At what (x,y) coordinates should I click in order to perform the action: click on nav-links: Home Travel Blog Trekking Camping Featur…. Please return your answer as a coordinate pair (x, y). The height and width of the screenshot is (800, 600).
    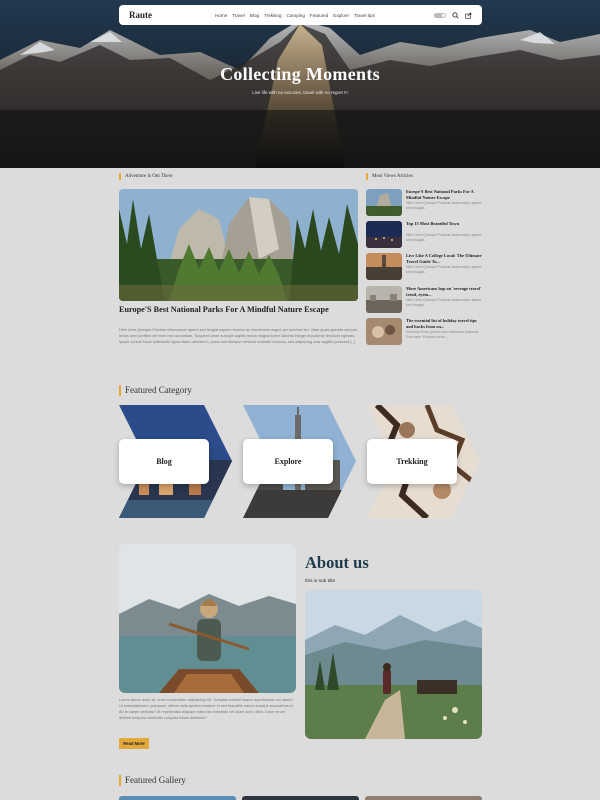
    Looking at the image, I should click on (295, 15).